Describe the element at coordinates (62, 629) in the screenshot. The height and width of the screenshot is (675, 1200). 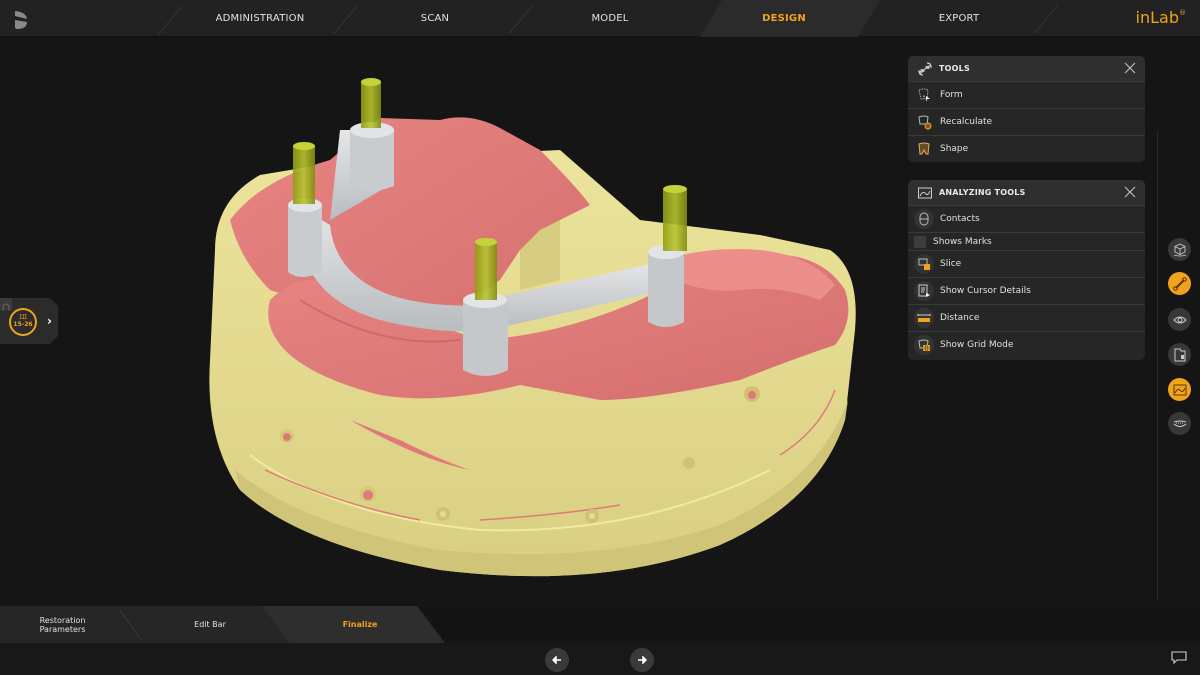
I see `step-label-line2: Parameters` at that location.